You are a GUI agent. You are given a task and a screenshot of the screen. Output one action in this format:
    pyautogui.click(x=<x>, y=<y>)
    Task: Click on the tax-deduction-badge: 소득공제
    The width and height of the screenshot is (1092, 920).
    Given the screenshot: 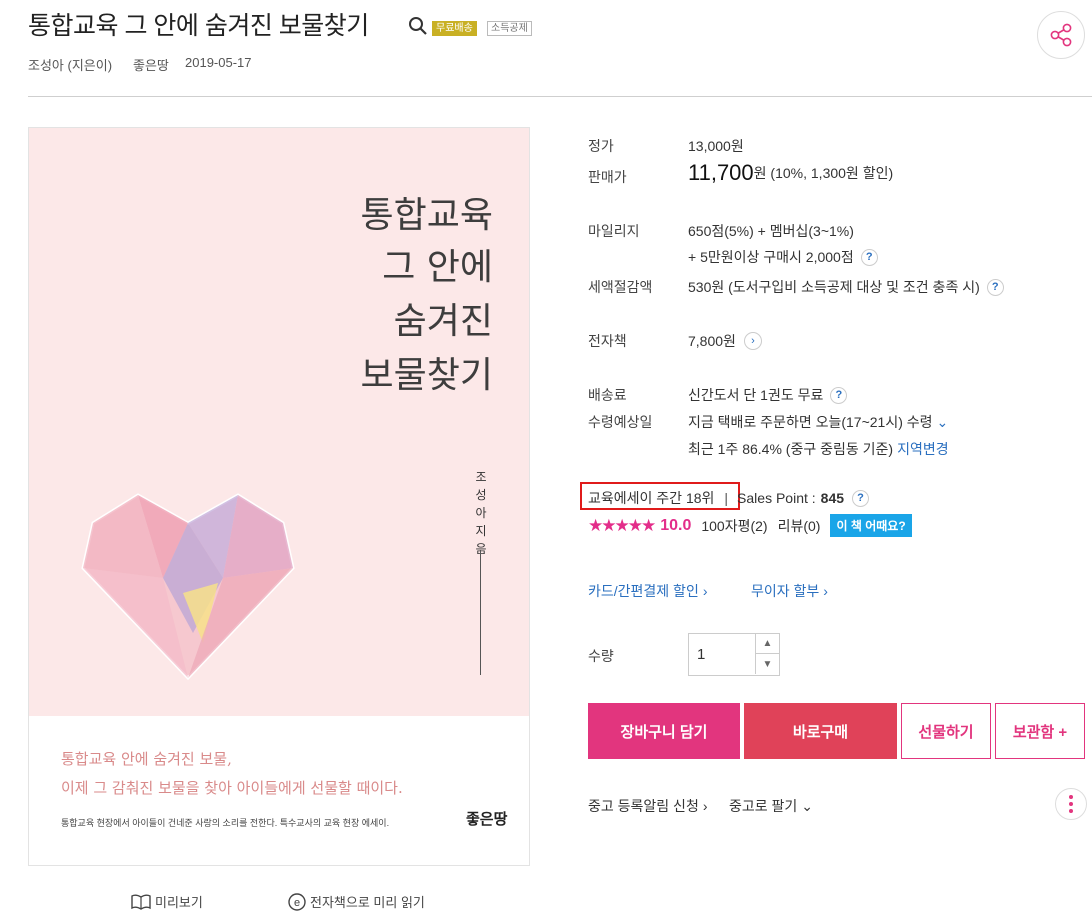 What is the action you would take?
    pyautogui.click(x=509, y=28)
    